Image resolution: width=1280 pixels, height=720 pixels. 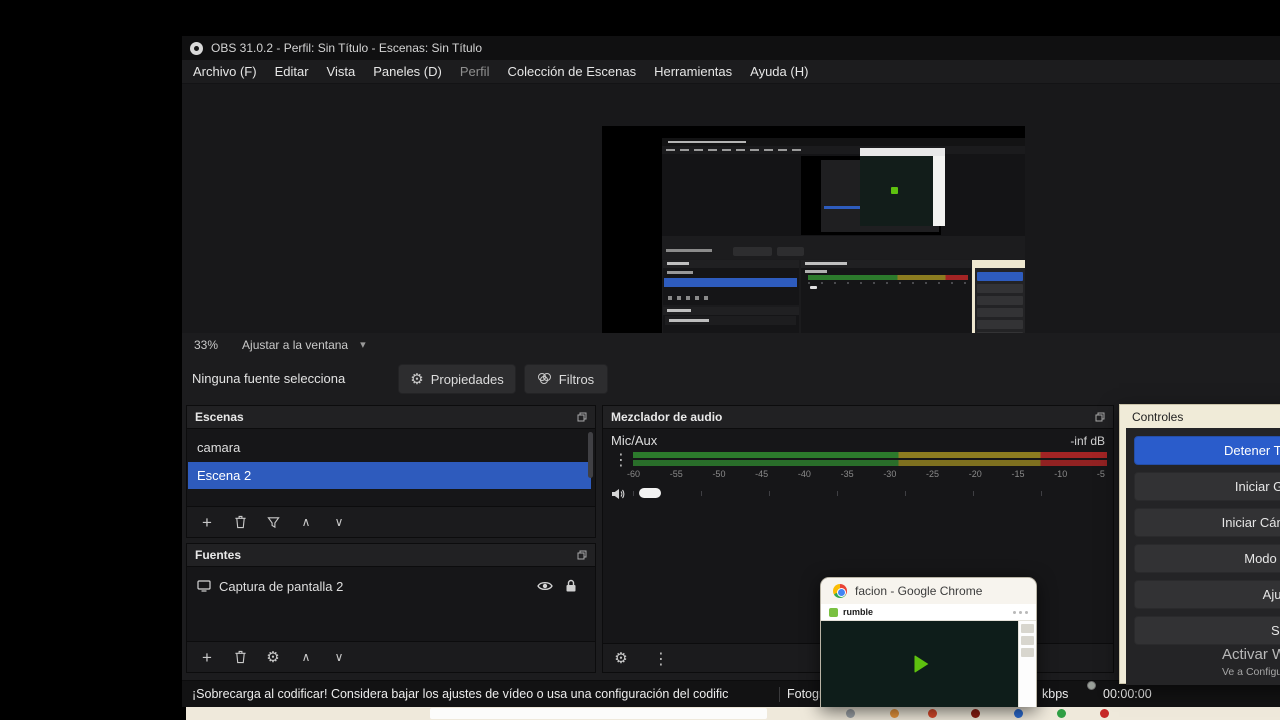 What do you see at coordinates (475, 71) in the screenshot?
I see `menu-perfil: Perfil` at bounding box center [475, 71].